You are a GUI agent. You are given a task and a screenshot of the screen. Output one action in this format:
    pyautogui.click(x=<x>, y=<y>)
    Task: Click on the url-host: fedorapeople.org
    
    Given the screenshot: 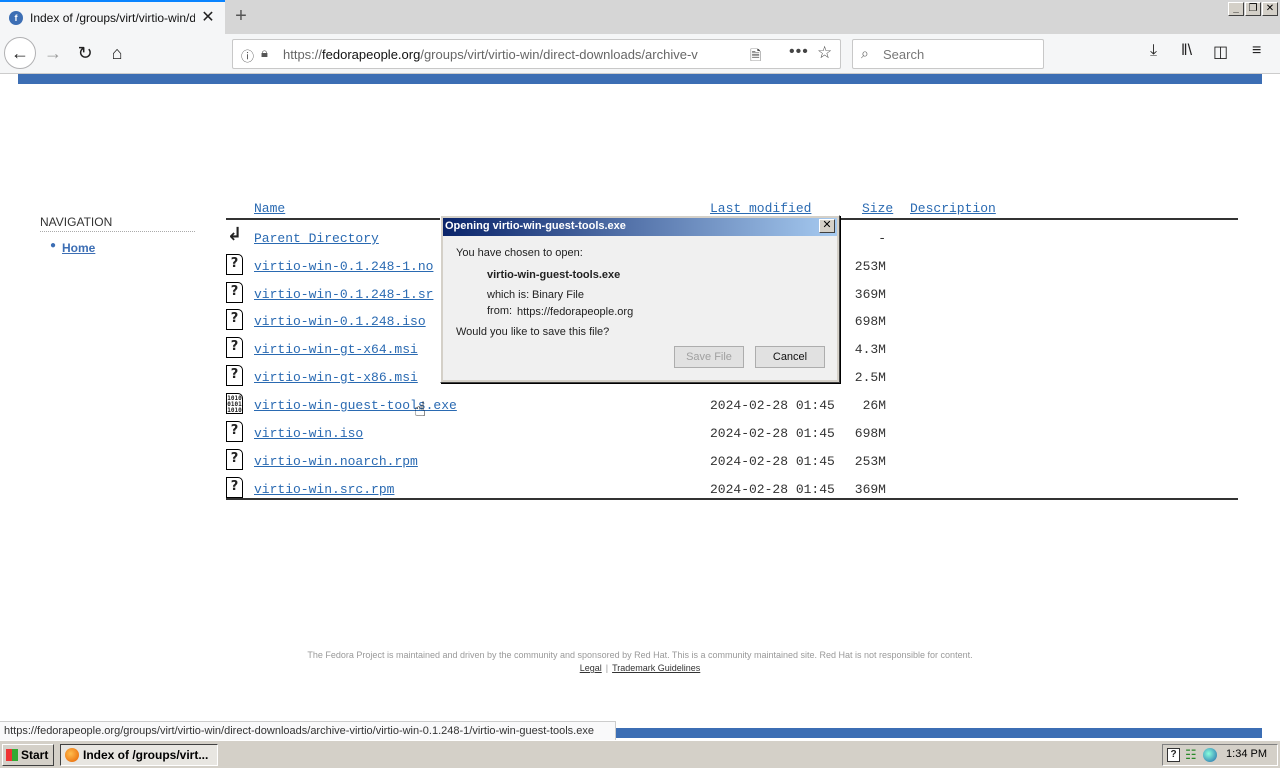 What is the action you would take?
    pyautogui.click(x=371, y=54)
    